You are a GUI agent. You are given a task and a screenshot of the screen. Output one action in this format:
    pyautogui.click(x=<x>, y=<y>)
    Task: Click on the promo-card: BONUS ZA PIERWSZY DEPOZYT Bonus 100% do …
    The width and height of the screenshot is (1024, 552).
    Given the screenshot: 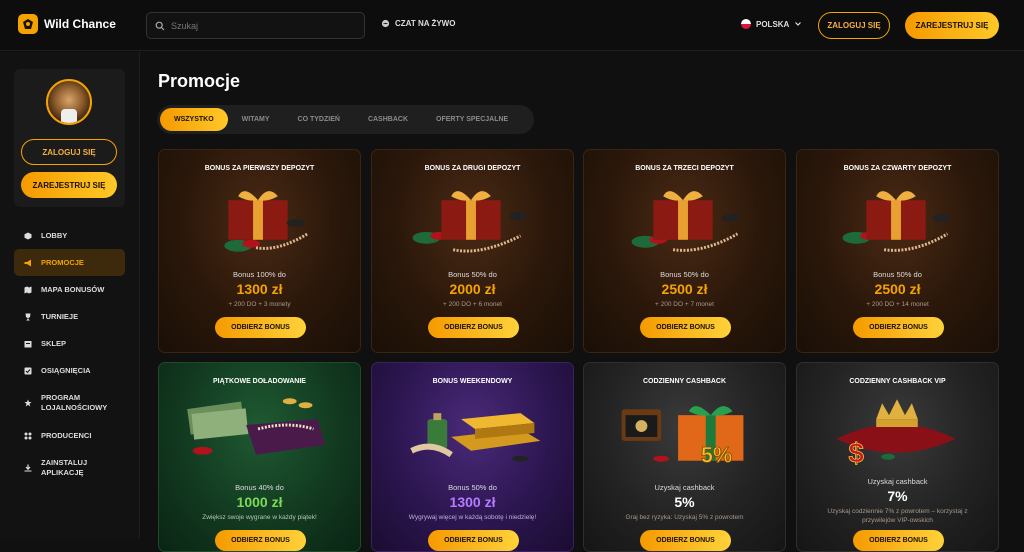 What is the action you would take?
    pyautogui.click(x=259, y=251)
    